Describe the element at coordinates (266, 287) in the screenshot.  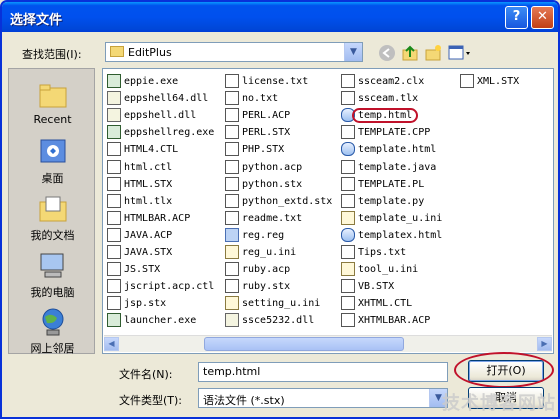
I see `file-name: ruby.stx` at that location.